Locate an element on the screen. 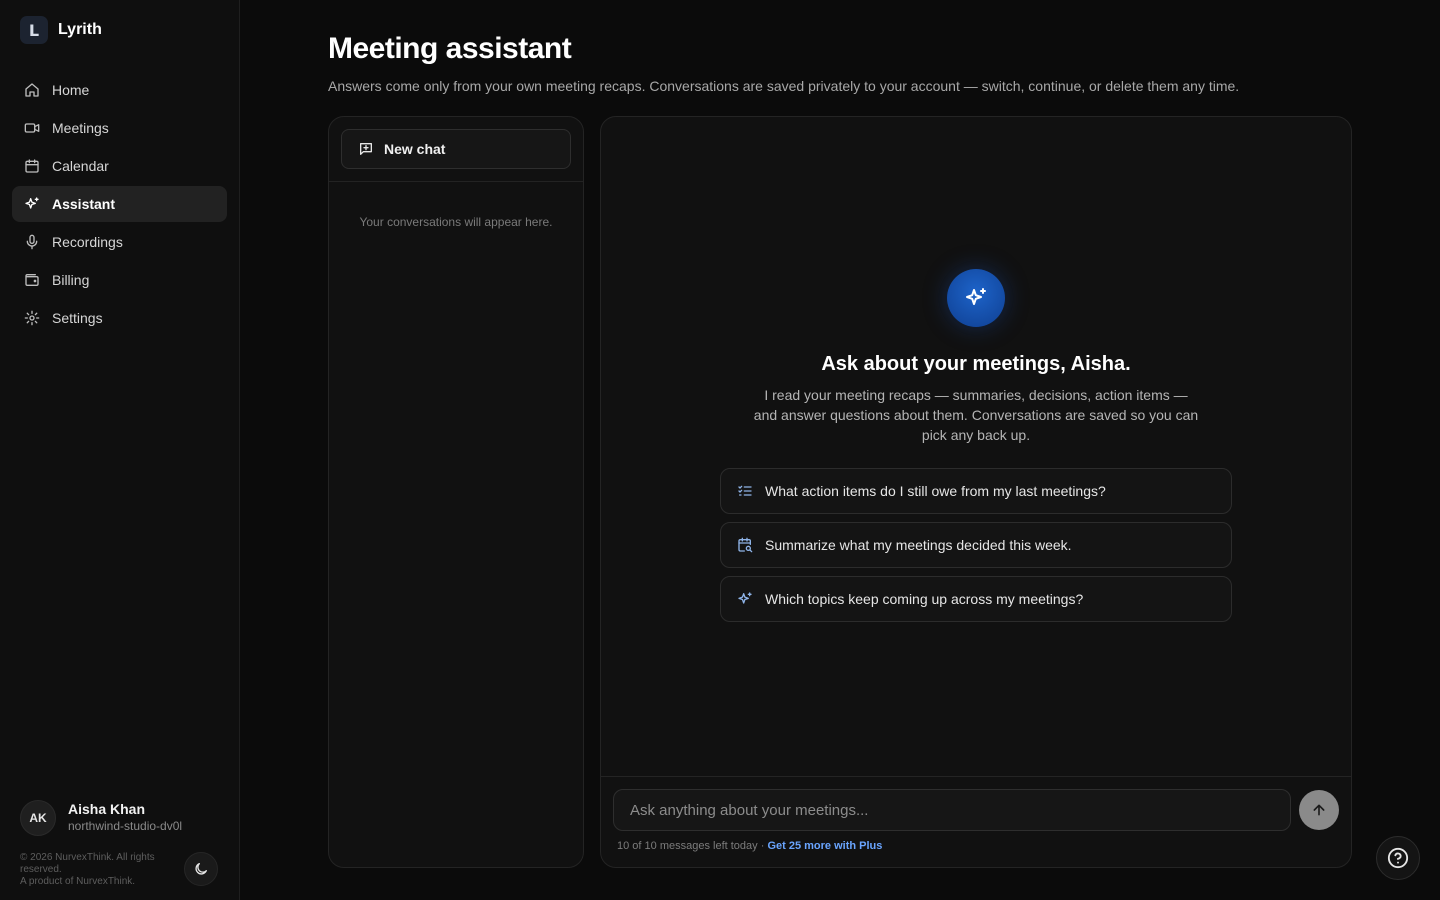  calendar-search-icon is located at coordinates (745, 545).